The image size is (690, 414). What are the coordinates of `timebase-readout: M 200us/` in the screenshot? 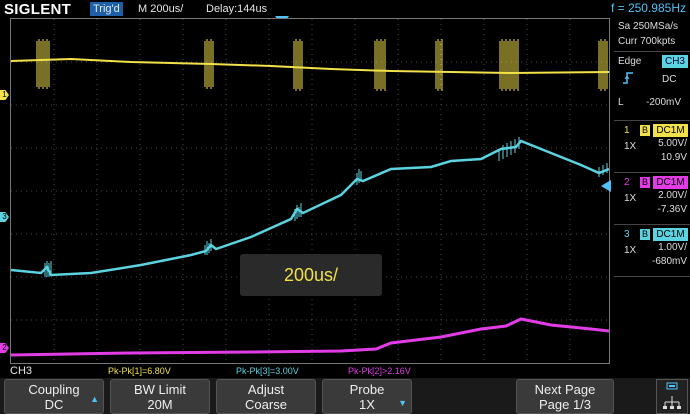 It's located at (161, 9).